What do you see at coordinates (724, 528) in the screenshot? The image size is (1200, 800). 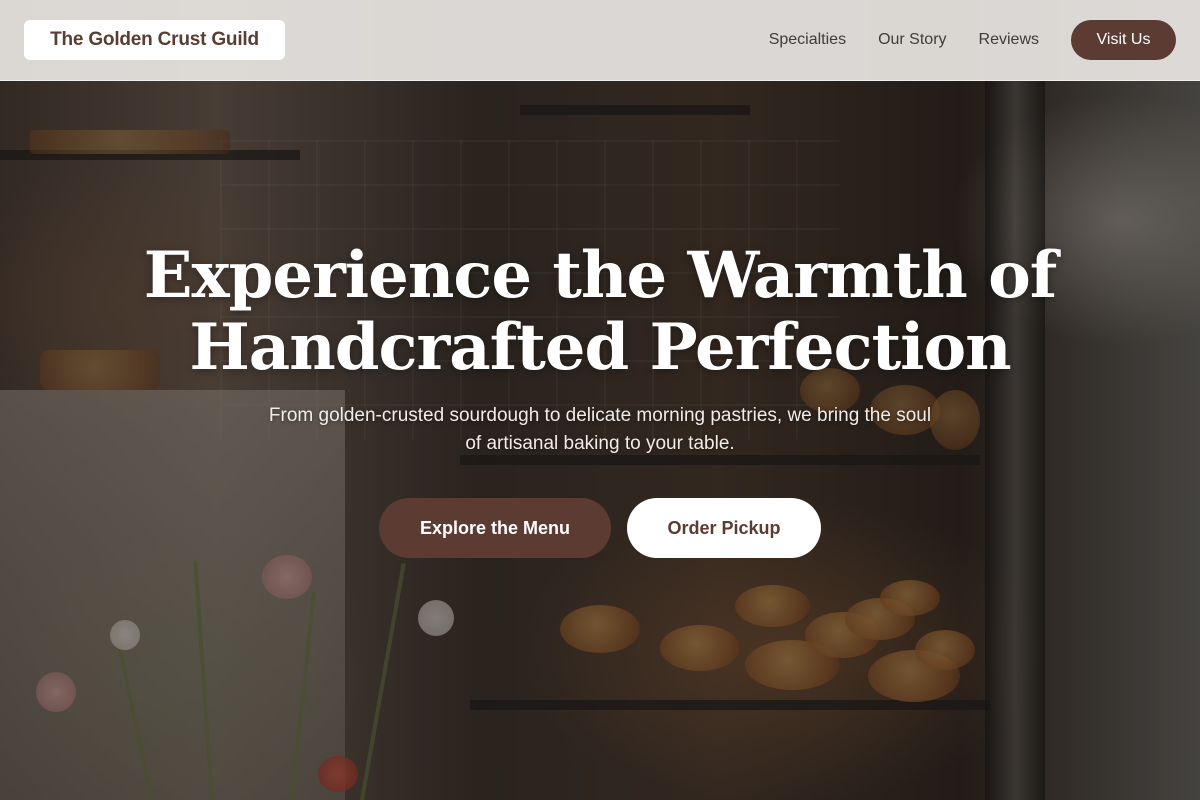 I see `order-pickup-button: Order Pickup` at bounding box center [724, 528].